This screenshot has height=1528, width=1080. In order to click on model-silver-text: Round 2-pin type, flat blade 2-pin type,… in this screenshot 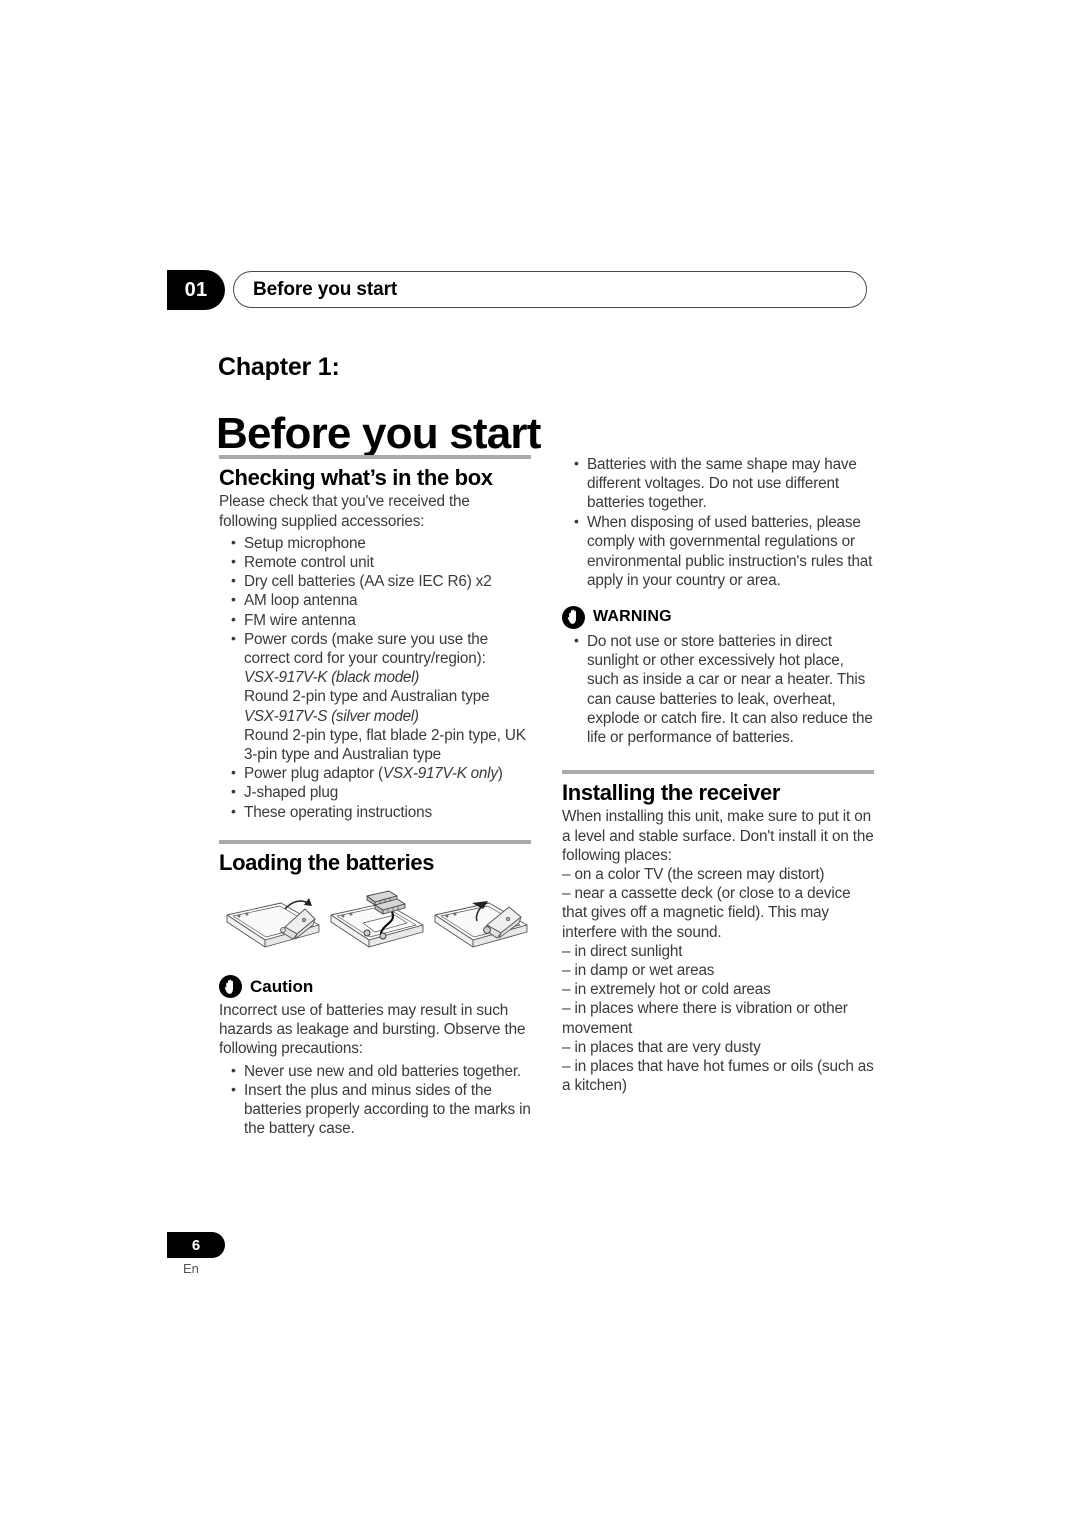, I will do `click(385, 744)`.